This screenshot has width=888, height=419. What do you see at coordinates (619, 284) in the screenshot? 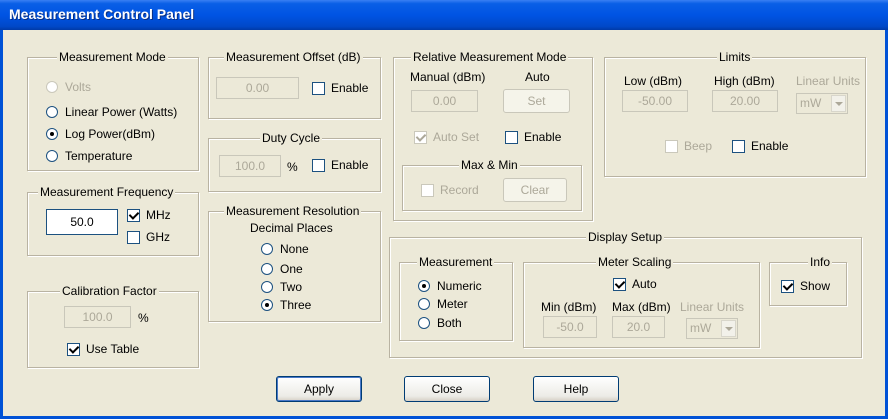
I see `meter-auto-checkbox` at bounding box center [619, 284].